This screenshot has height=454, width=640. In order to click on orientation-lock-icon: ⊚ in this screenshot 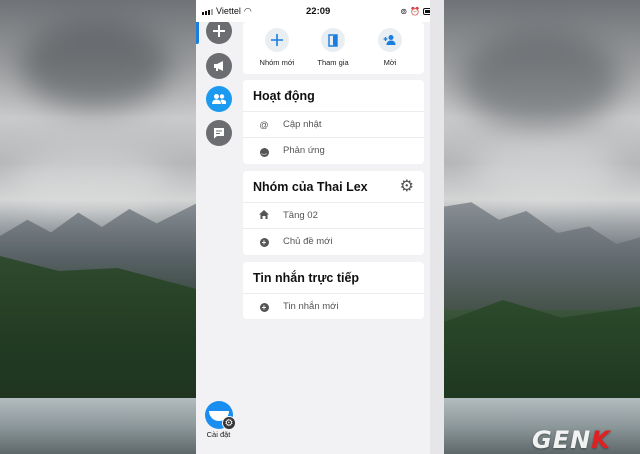, I will do `click(404, 11)`.